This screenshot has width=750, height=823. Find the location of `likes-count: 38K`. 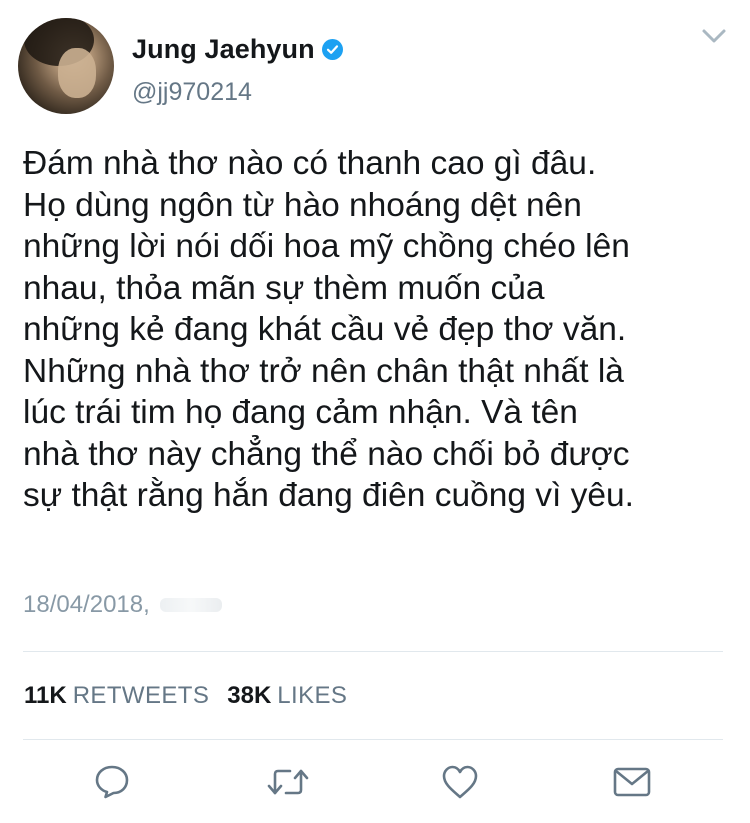

likes-count: 38K is located at coordinates (249, 696).